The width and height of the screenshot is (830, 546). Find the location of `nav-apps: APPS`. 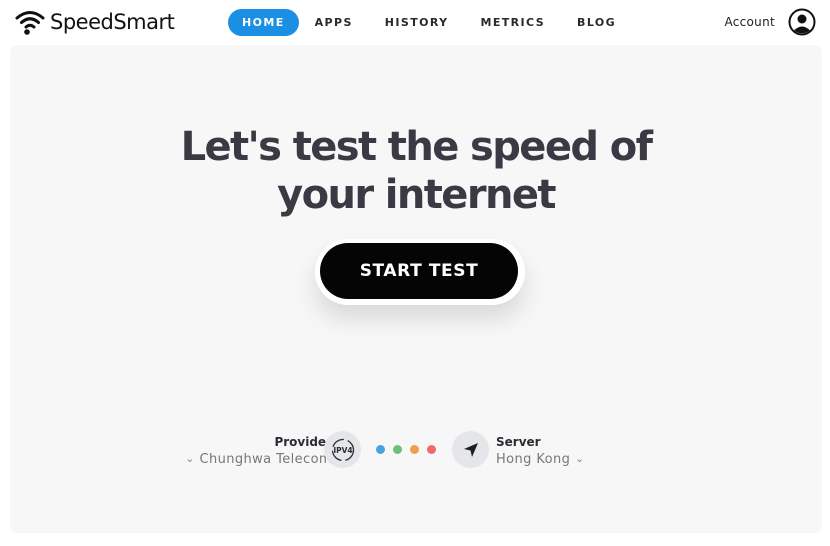

nav-apps: APPS is located at coordinates (334, 22).